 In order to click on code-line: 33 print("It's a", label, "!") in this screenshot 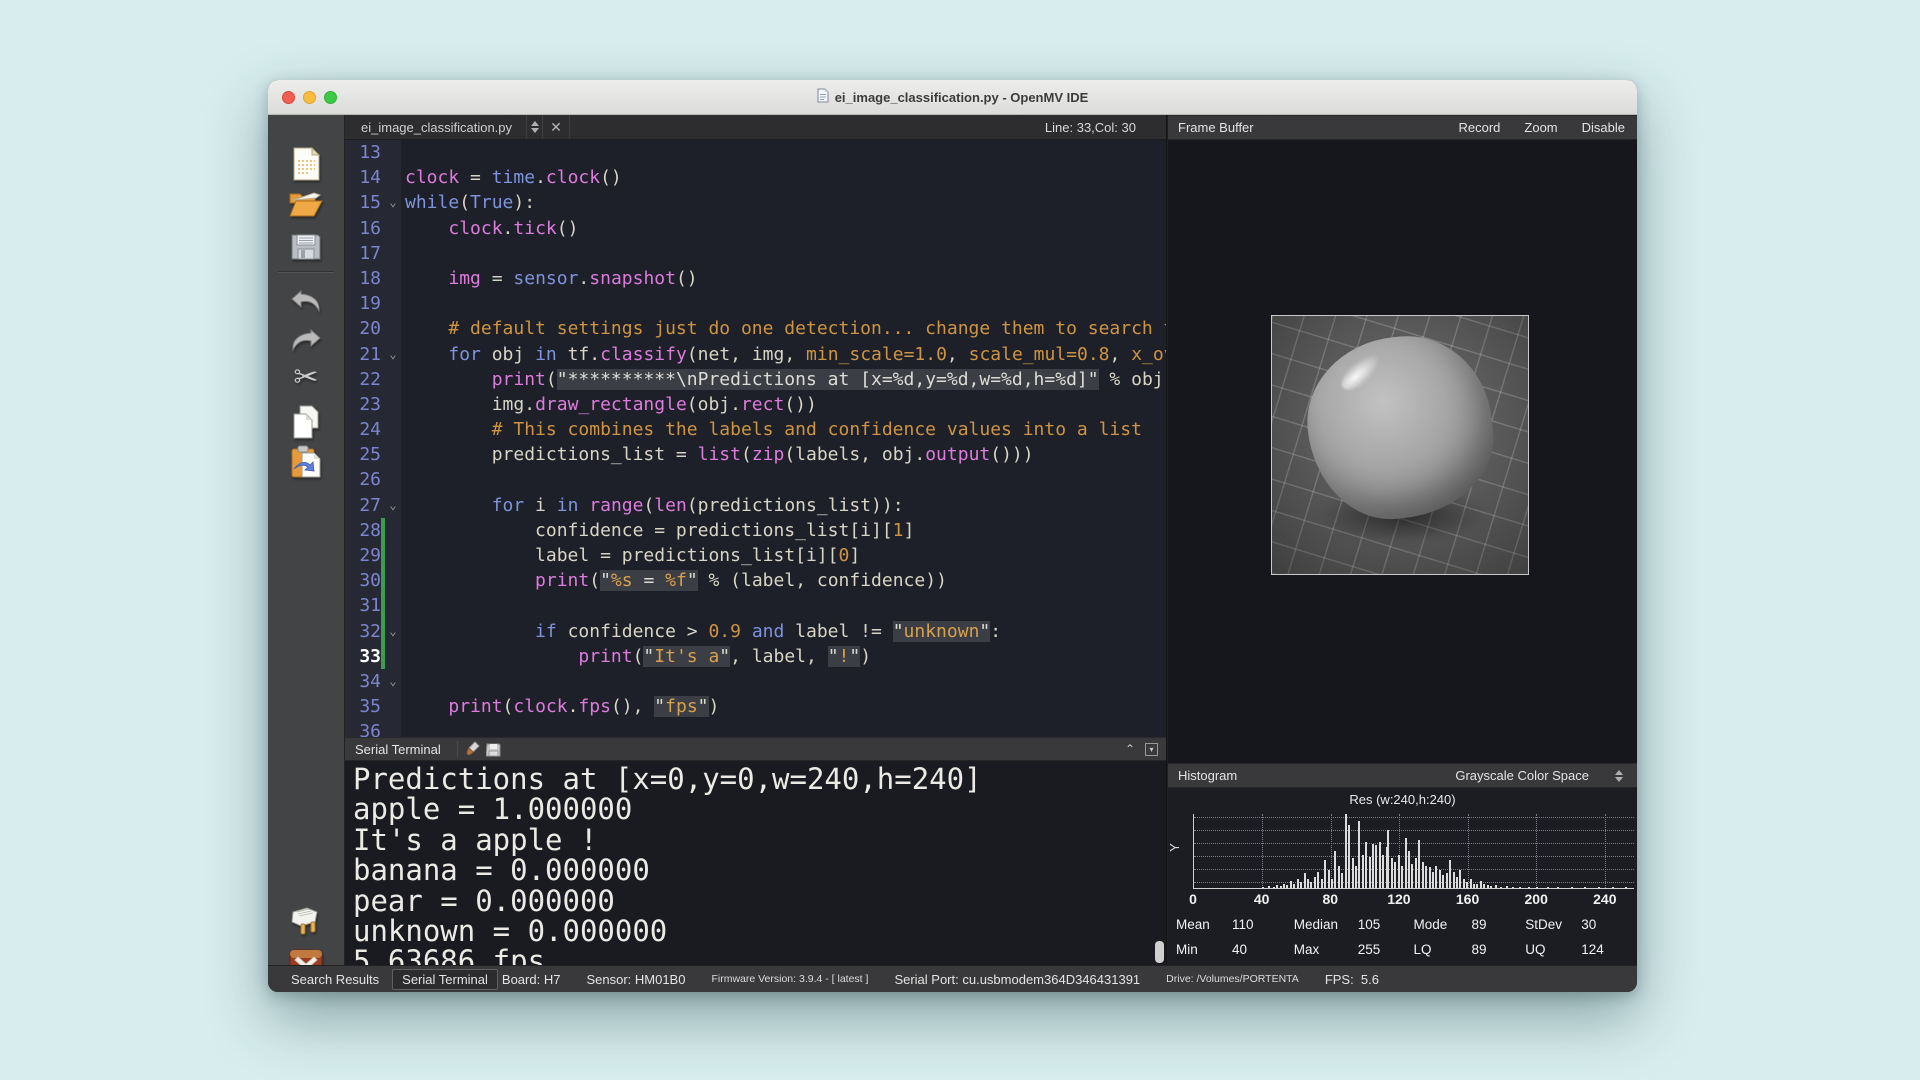, I will do `click(755, 656)`.